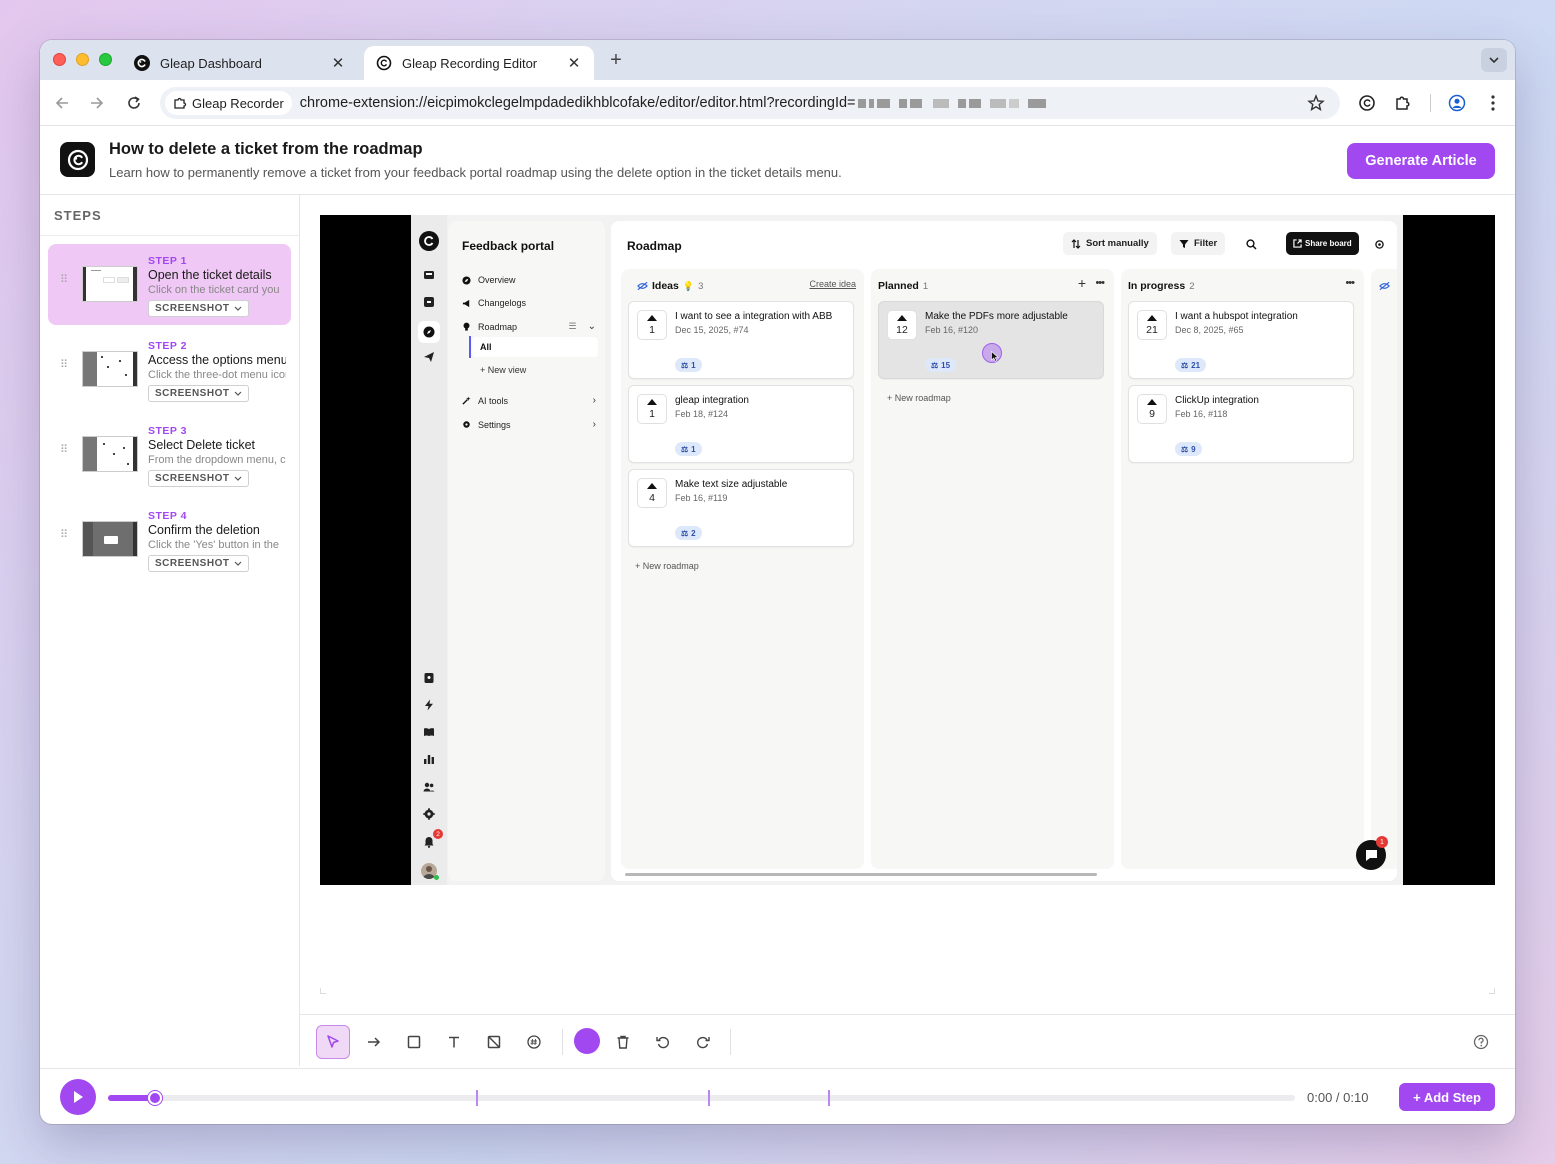 The height and width of the screenshot is (1164, 1555). What do you see at coordinates (494, 1042) in the screenshot?
I see `blur-tool-button` at bounding box center [494, 1042].